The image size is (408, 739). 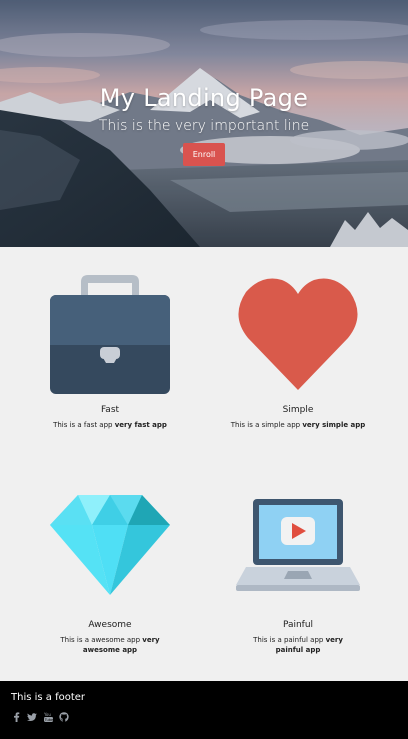 What do you see at coordinates (110, 410) in the screenshot?
I see `feature-title: Fast` at bounding box center [110, 410].